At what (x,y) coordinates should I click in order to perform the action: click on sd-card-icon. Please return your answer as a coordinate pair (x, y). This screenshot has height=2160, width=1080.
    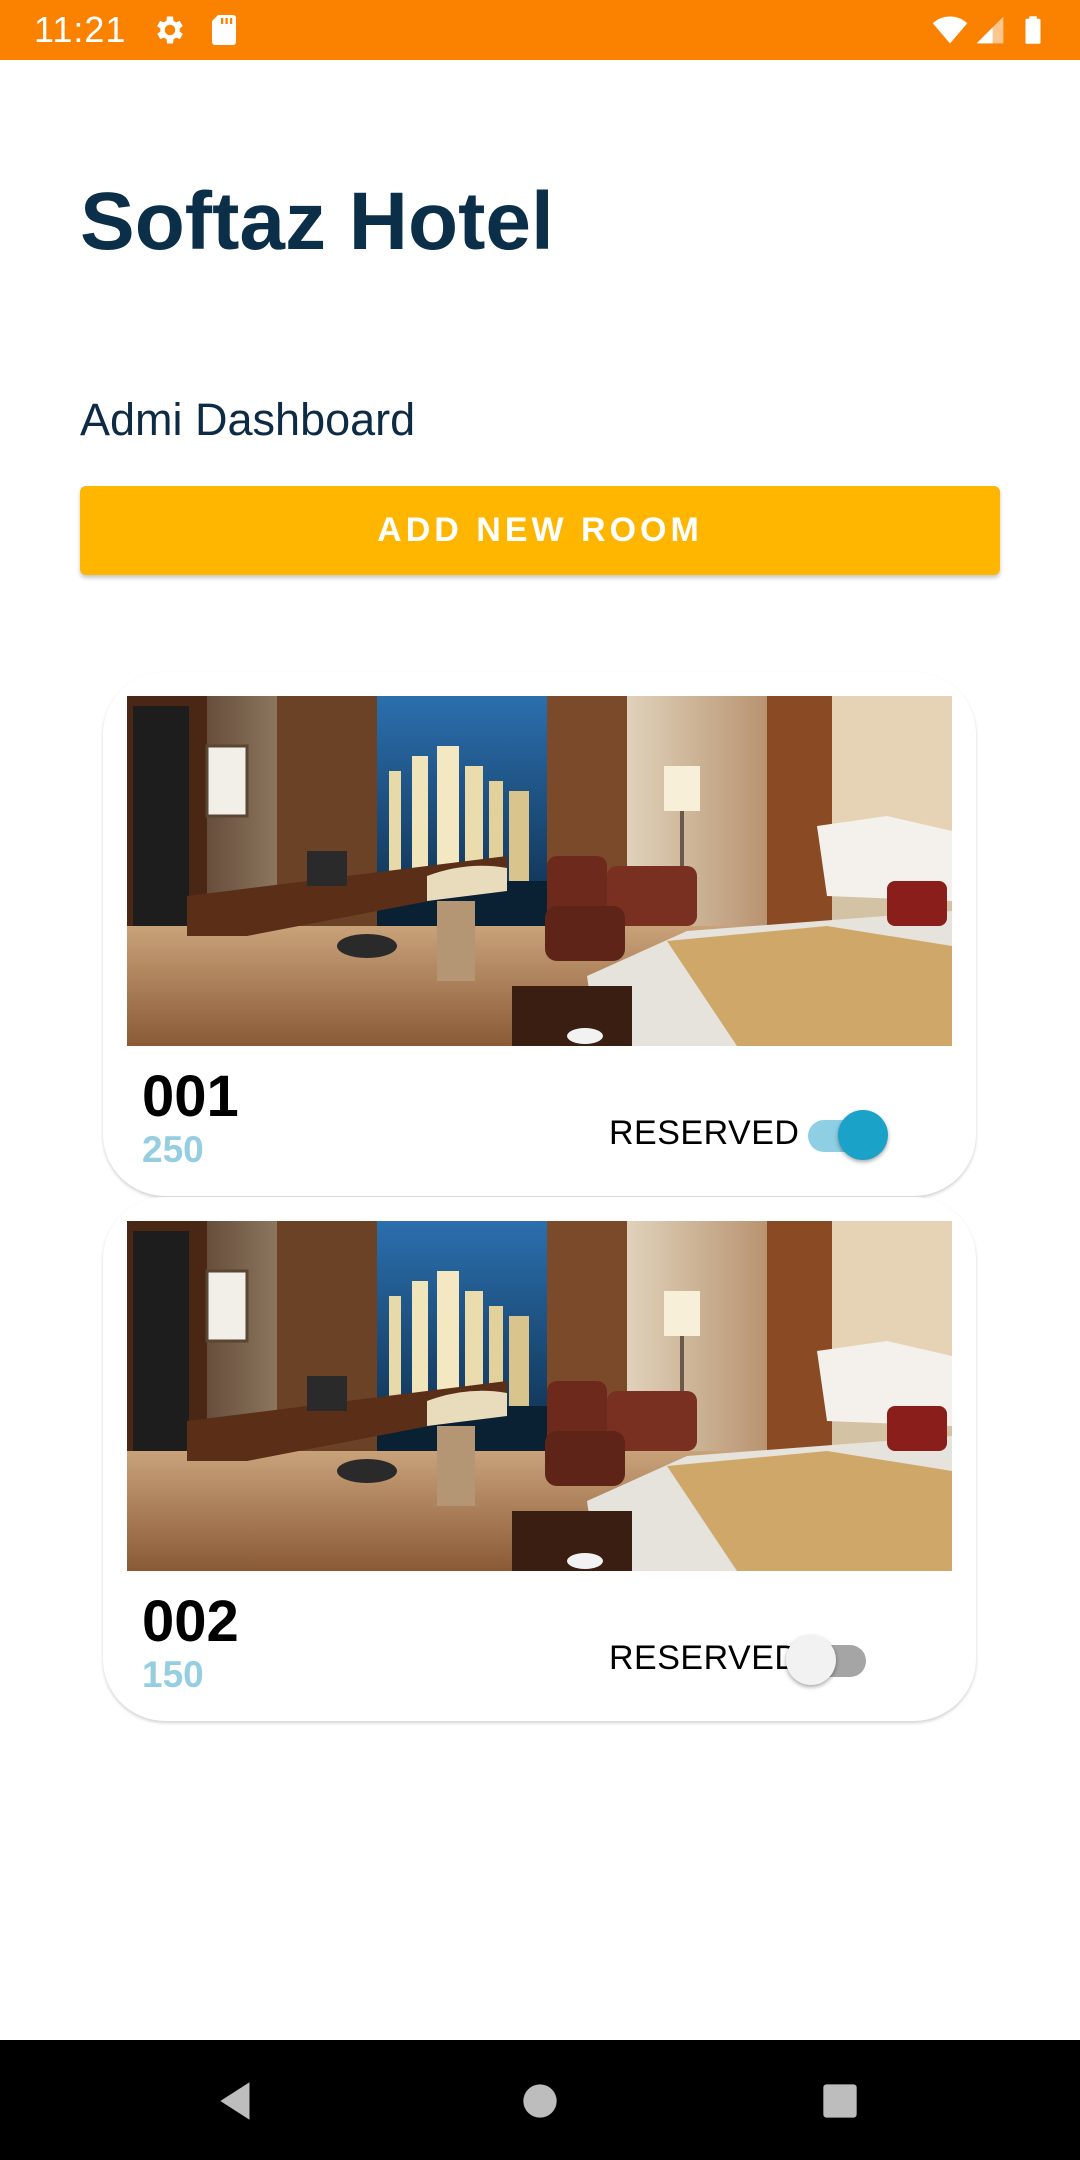
    Looking at the image, I should click on (224, 30).